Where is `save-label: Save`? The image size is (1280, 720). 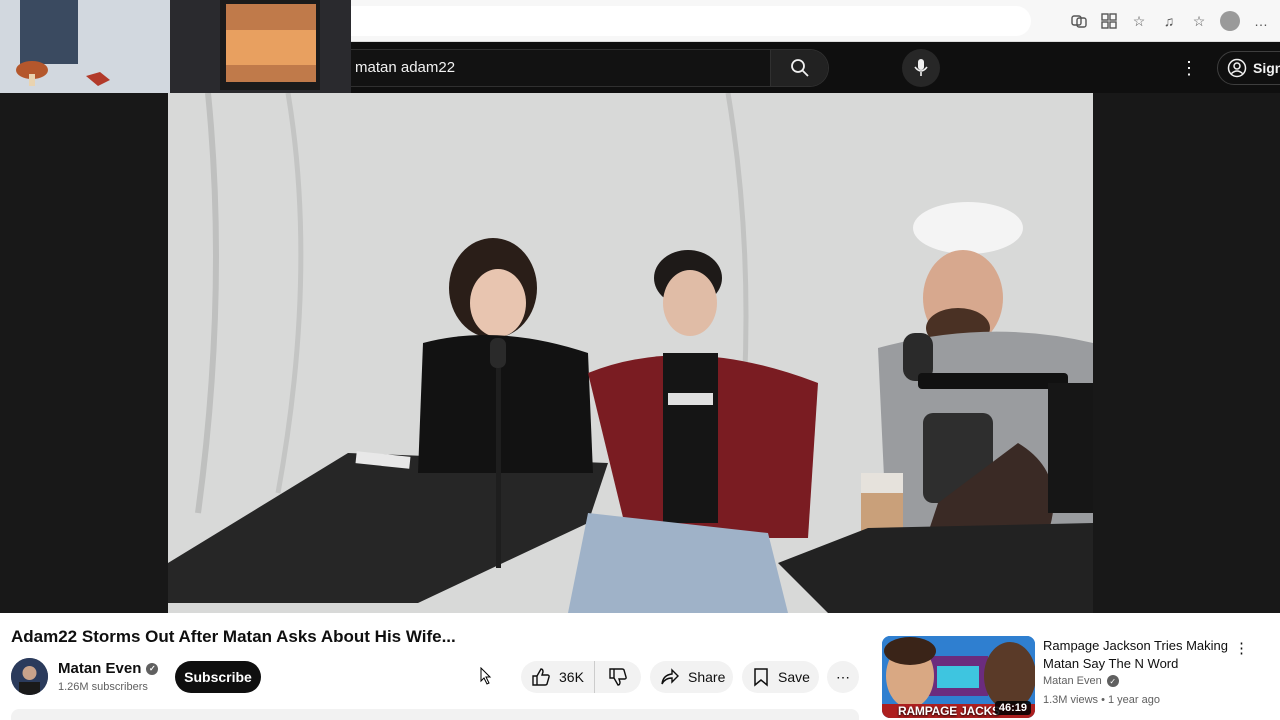 save-label: Save is located at coordinates (794, 677).